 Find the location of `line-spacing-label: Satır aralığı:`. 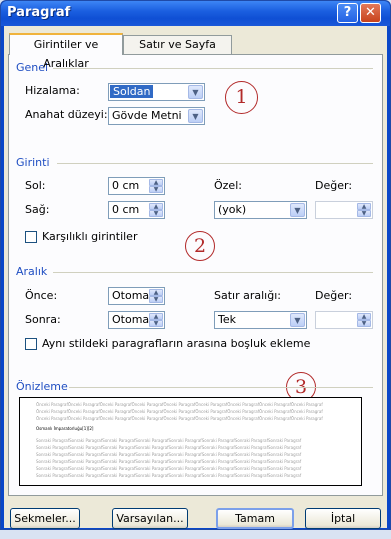

line-spacing-label: Satır aralığı: is located at coordinates (247, 295).